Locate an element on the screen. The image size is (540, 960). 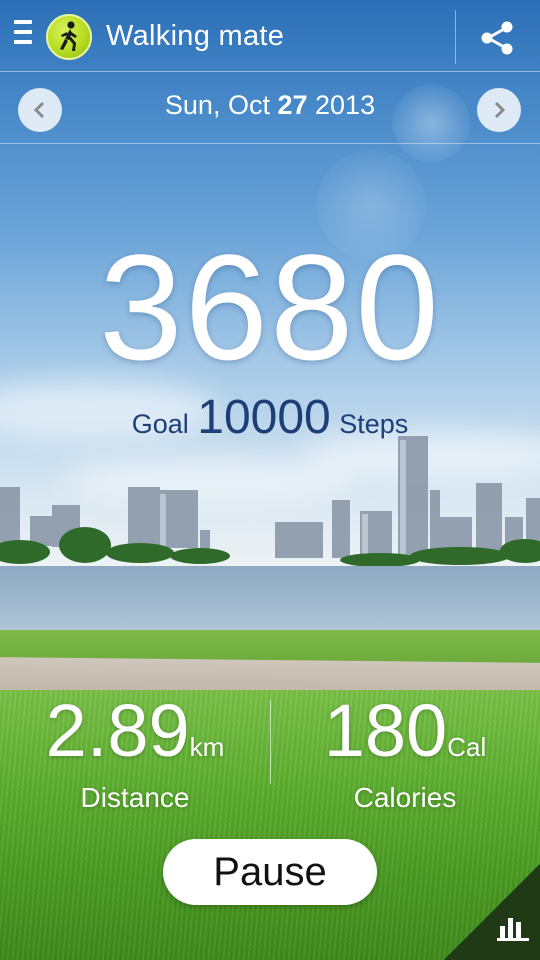
app-header: Walking mate is located at coordinates (270, 36).